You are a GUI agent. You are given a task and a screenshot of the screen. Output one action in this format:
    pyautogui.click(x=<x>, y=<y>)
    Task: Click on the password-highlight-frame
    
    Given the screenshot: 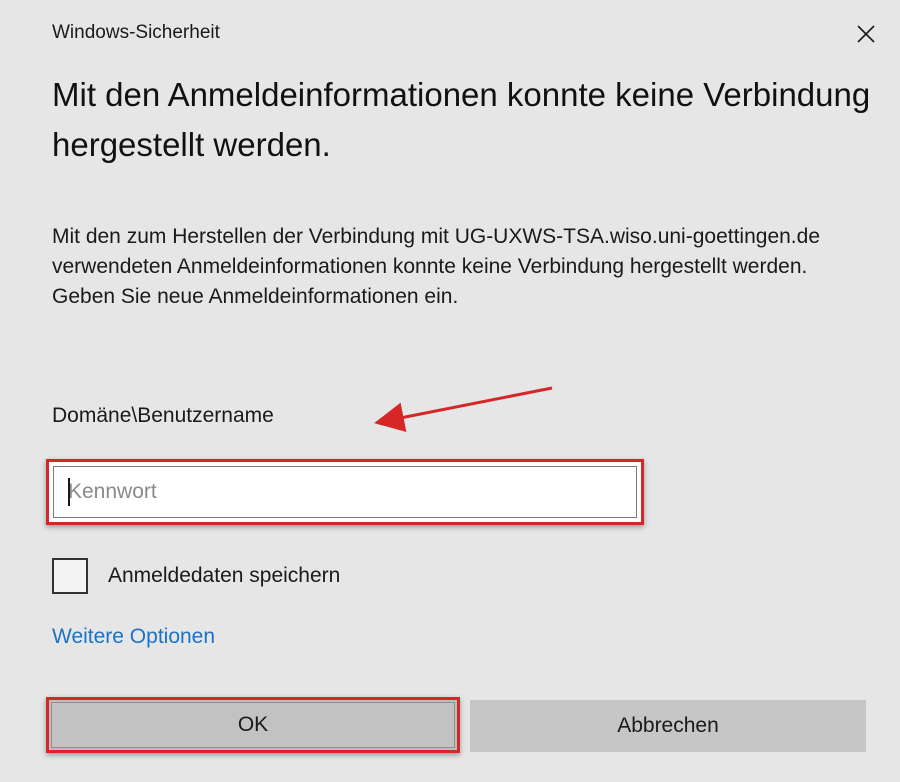 What is the action you would take?
    pyautogui.click(x=345, y=492)
    